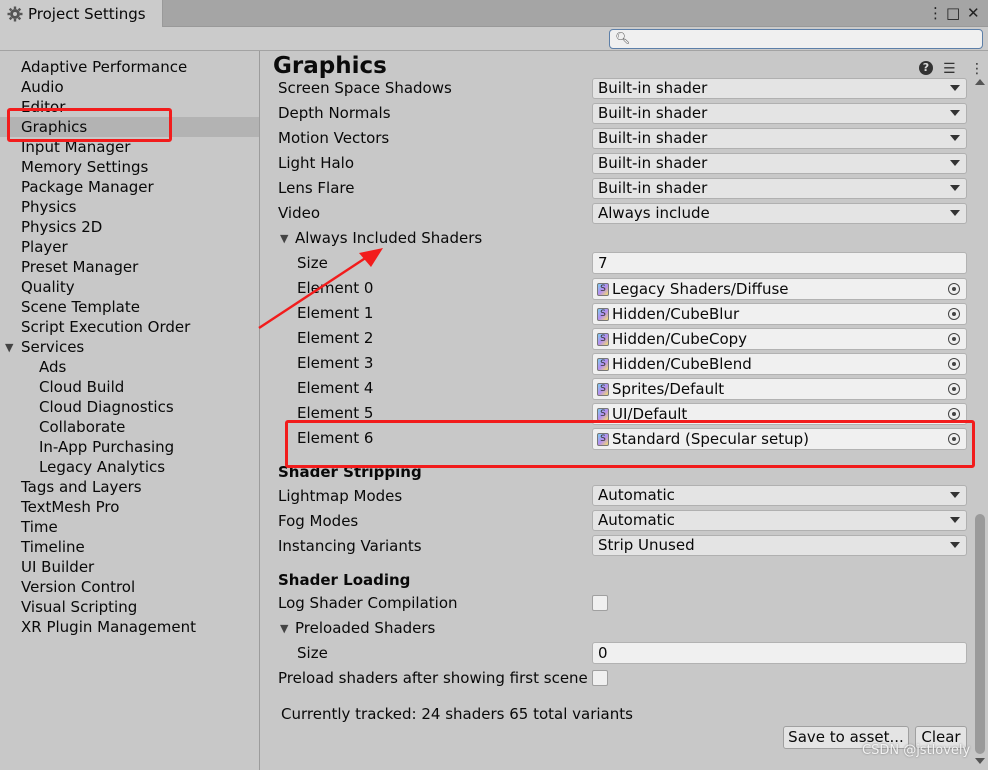 Image resolution: width=988 pixels, height=770 pixels. Describe the element at coordinates (70, 507) in the screenshot. I see `sidebar-item-textmesh-pro: TextMesh Pro` at that location.